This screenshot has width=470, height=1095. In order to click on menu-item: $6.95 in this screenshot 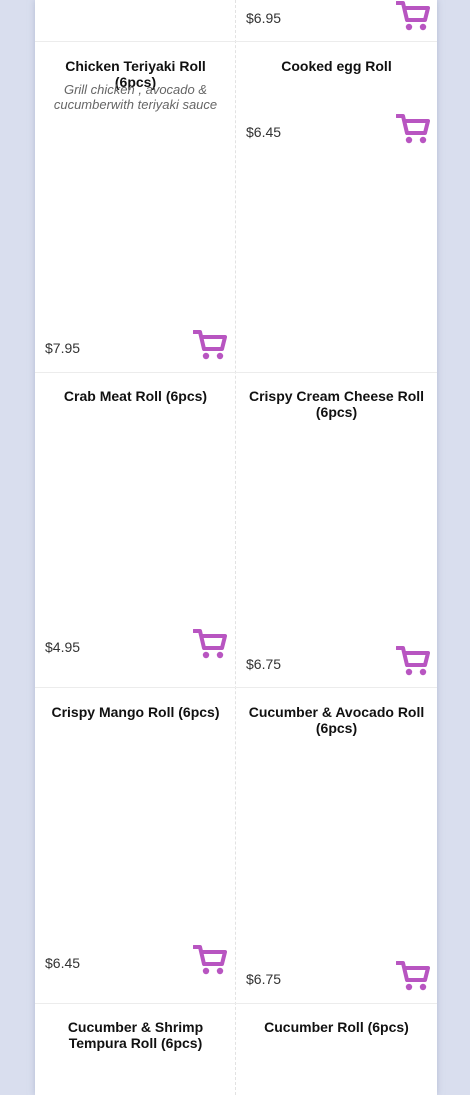, I will do `click(336, 20)`.